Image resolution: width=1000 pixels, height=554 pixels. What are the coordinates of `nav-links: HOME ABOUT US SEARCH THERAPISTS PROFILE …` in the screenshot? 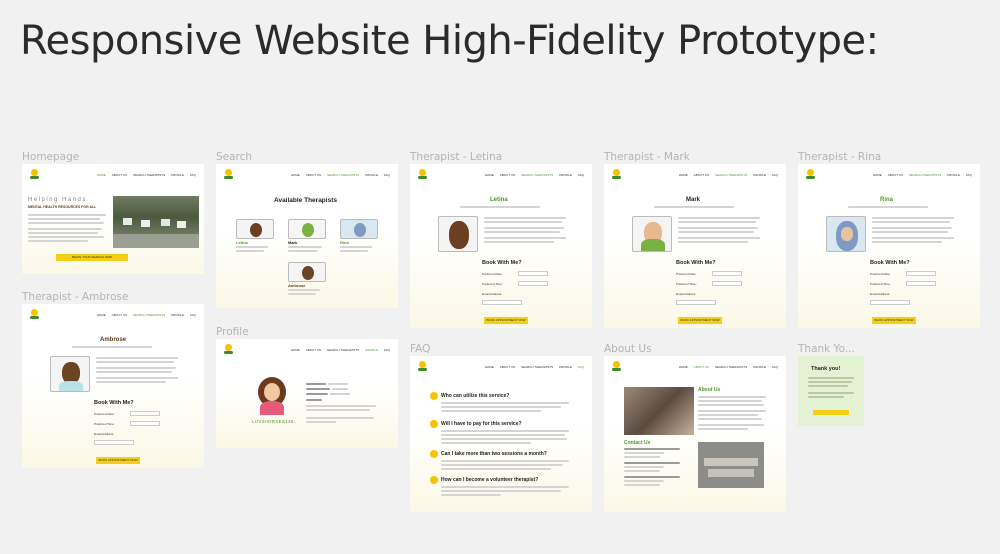 It's located at (146, 175).